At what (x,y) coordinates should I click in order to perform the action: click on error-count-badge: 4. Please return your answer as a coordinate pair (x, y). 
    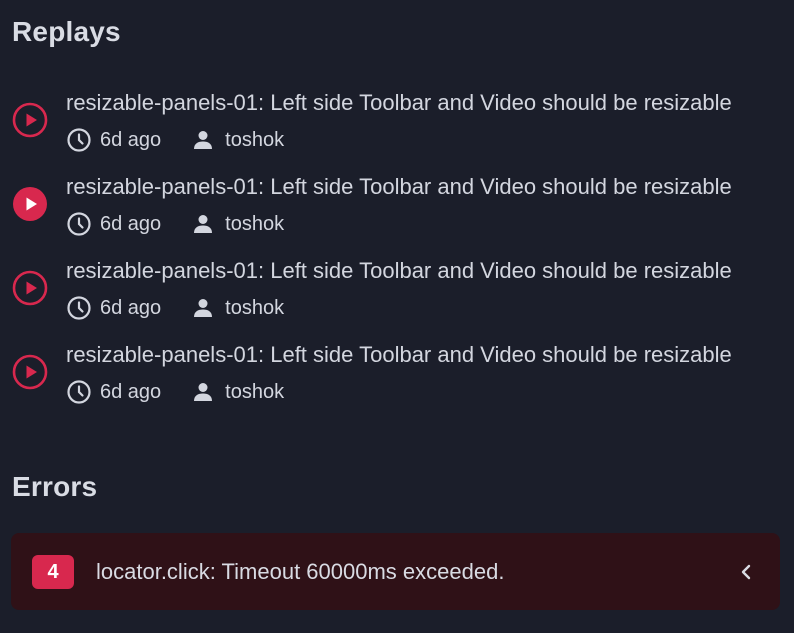
    Looking at the image, I should click on (53, 572).